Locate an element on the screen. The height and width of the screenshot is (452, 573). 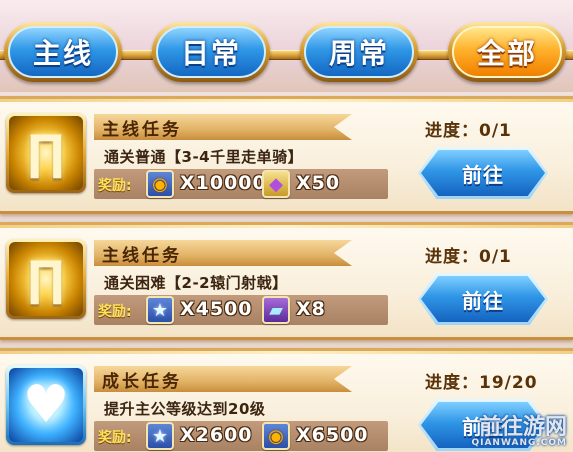
quest-description: 通关困难【2-2辕门射戟】 is located at coordinates (196, 283).